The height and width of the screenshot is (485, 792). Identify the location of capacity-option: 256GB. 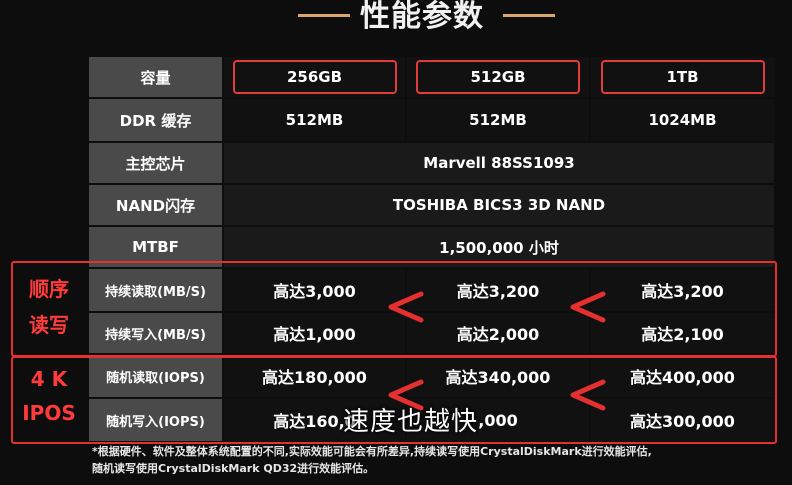
(314, 77).